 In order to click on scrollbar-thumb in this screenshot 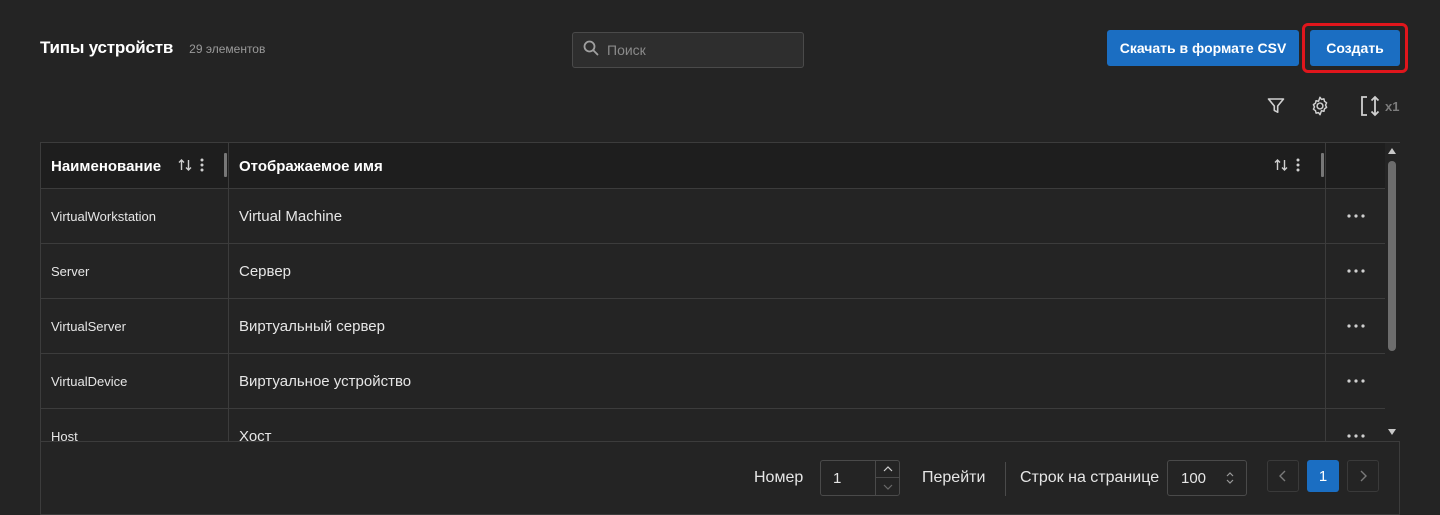, I will do `click(1392, 256)`.